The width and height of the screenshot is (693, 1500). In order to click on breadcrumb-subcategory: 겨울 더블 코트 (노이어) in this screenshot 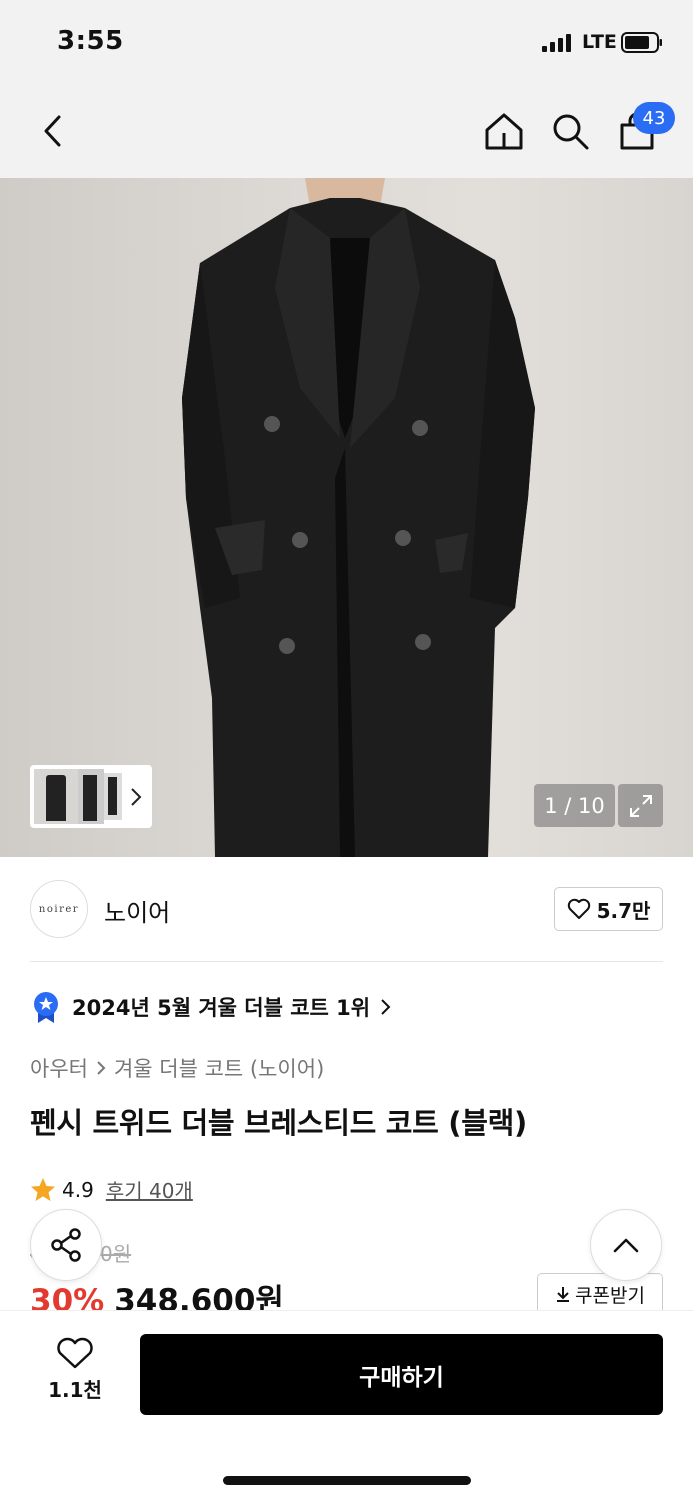, I will do `click(219, 1068)`.